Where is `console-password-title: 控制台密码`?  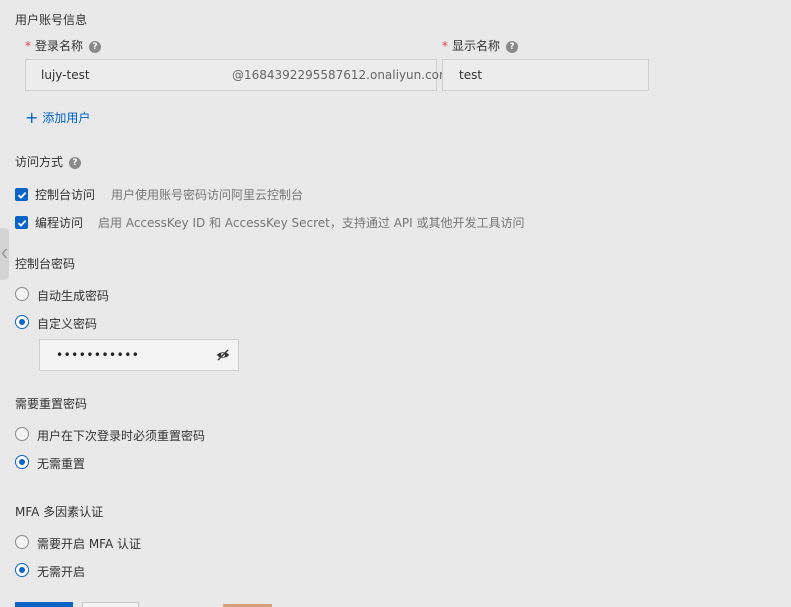
console-password-title: 控制台密码 is located at coordinates (45, 264).